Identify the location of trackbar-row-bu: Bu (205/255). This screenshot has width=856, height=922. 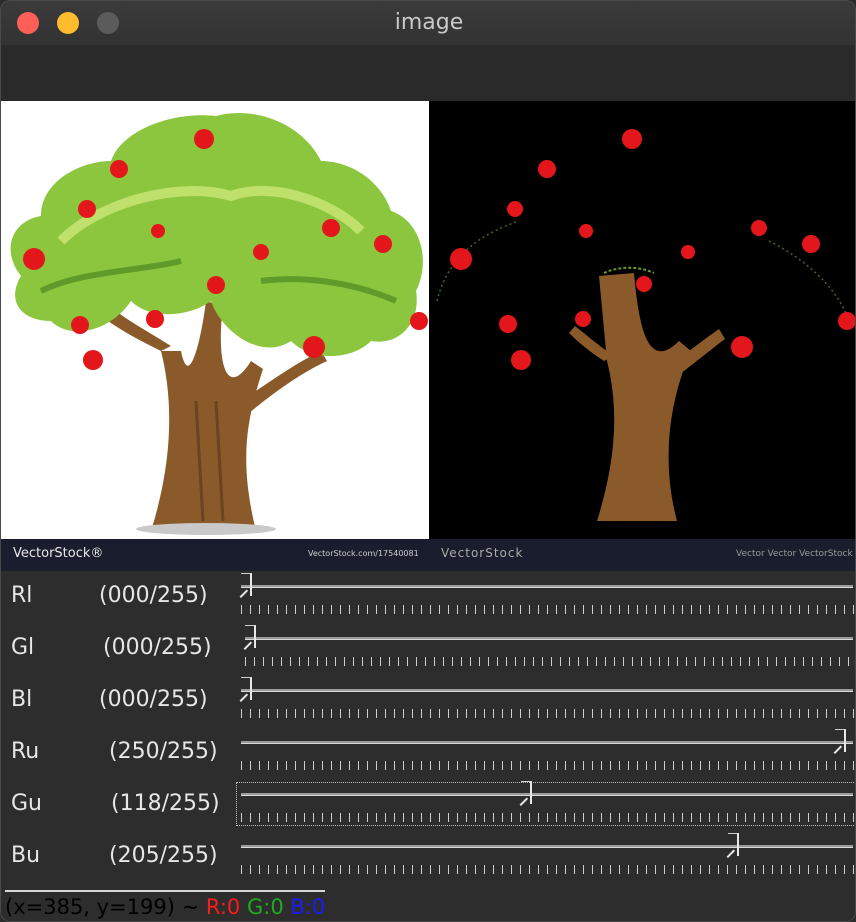
(428, 857).